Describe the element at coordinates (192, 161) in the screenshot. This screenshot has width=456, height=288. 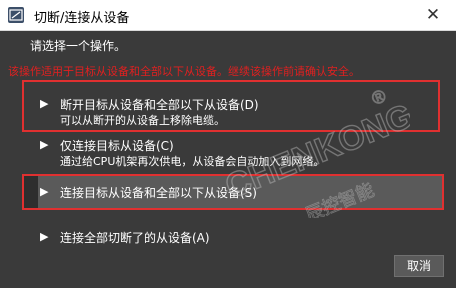
I see `option-description: 通过给CPU机架再次供电，从设备会自动加入到网络。` at that location.